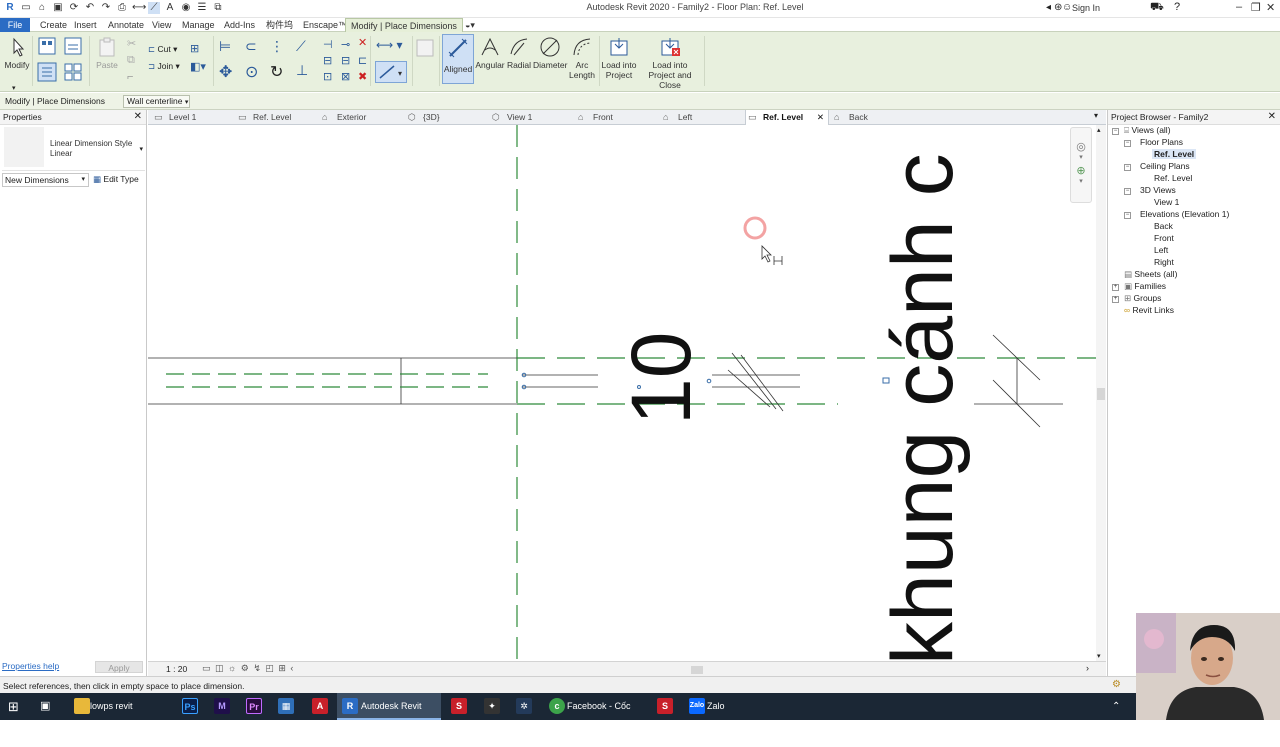 This screenshot has height=747, width=1280. What do you see at coordinates (362, 42) in the screenshot?
I see `delete-icon: ✕` at bounding box center [362, 42].